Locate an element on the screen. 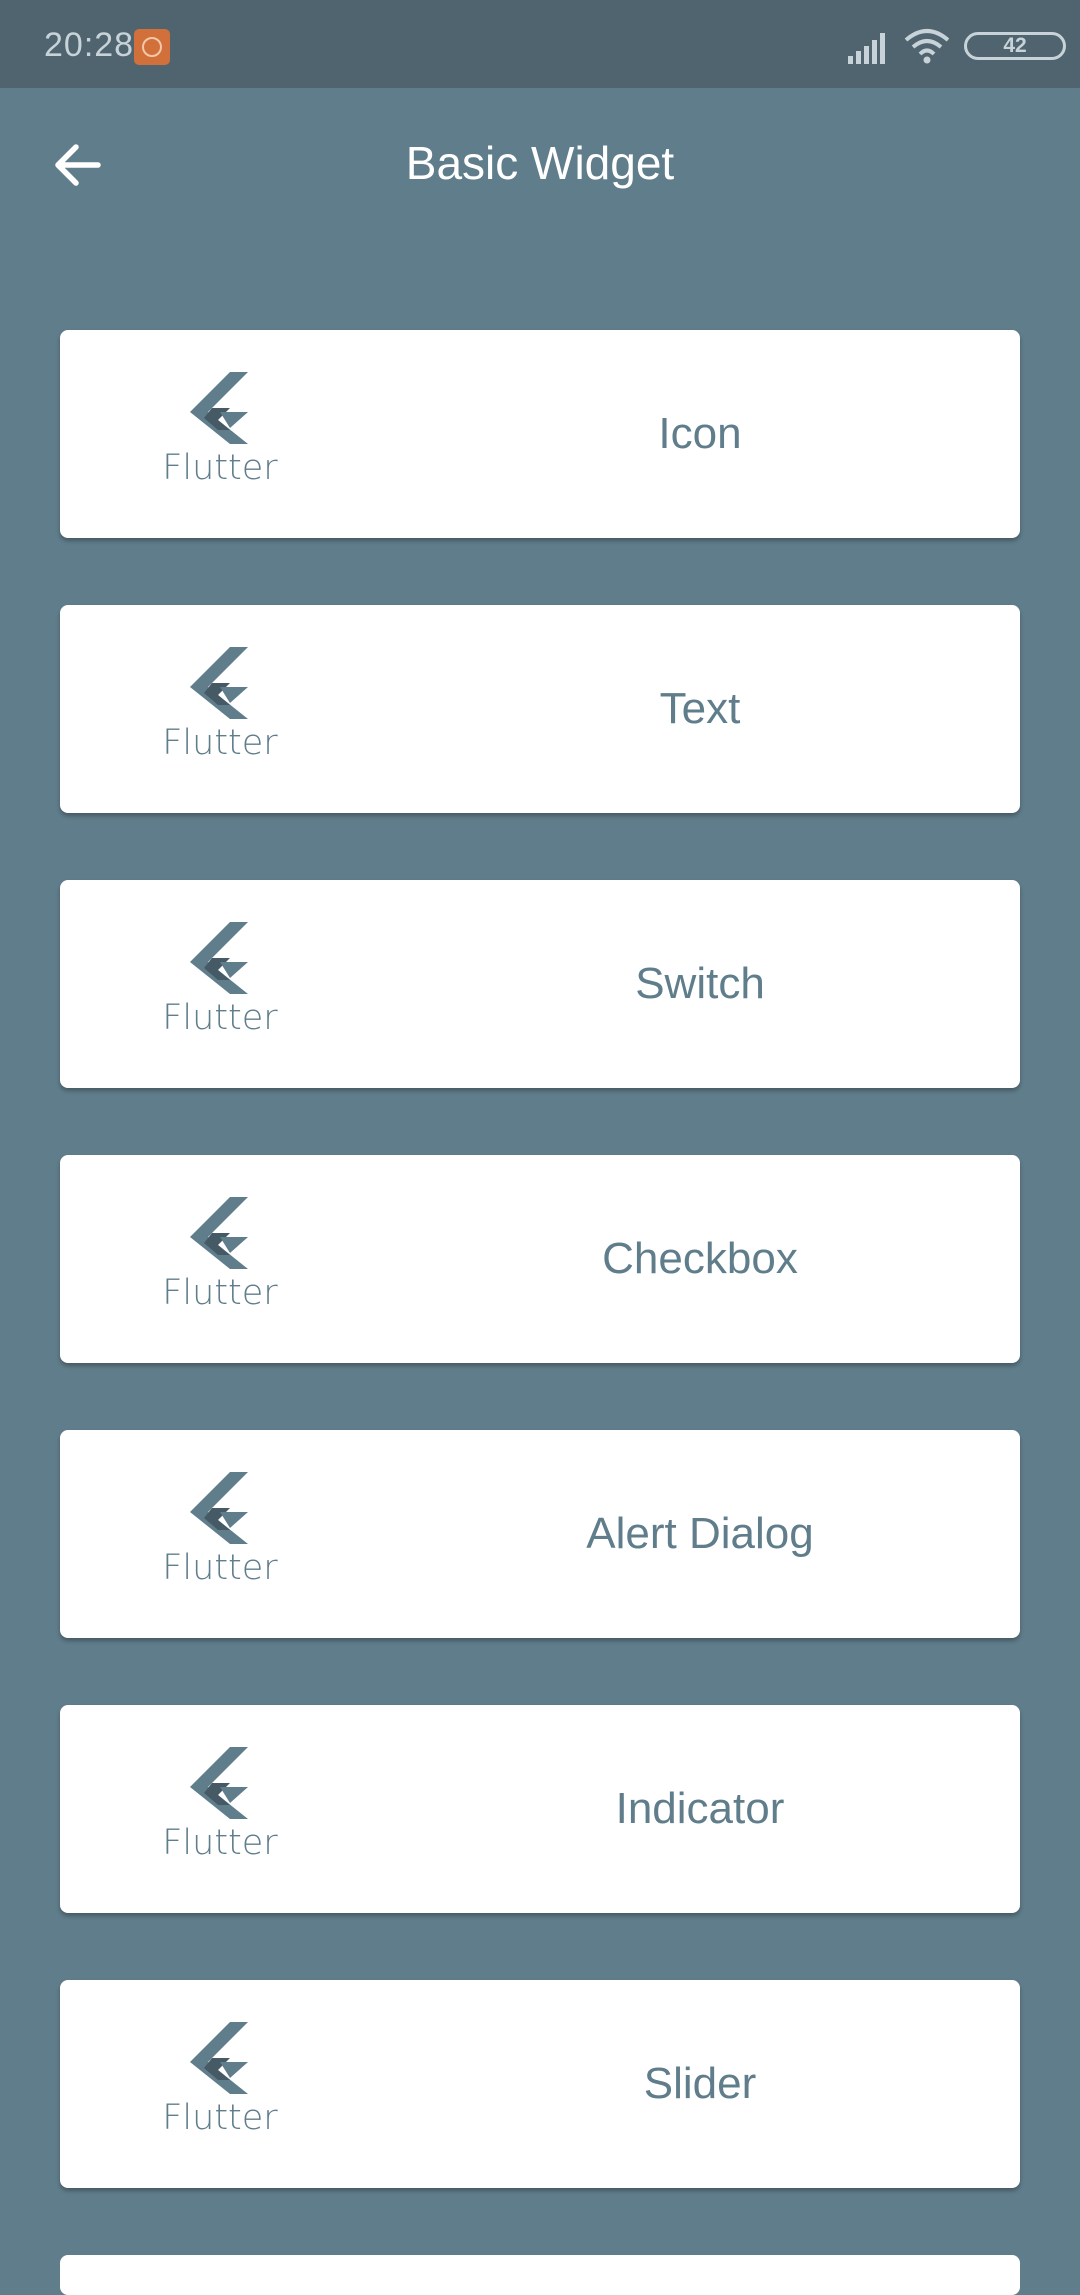 The height and width of the screenshot is (2295, 1080). list-item-label: Icon is located at coordinates (700, 433).